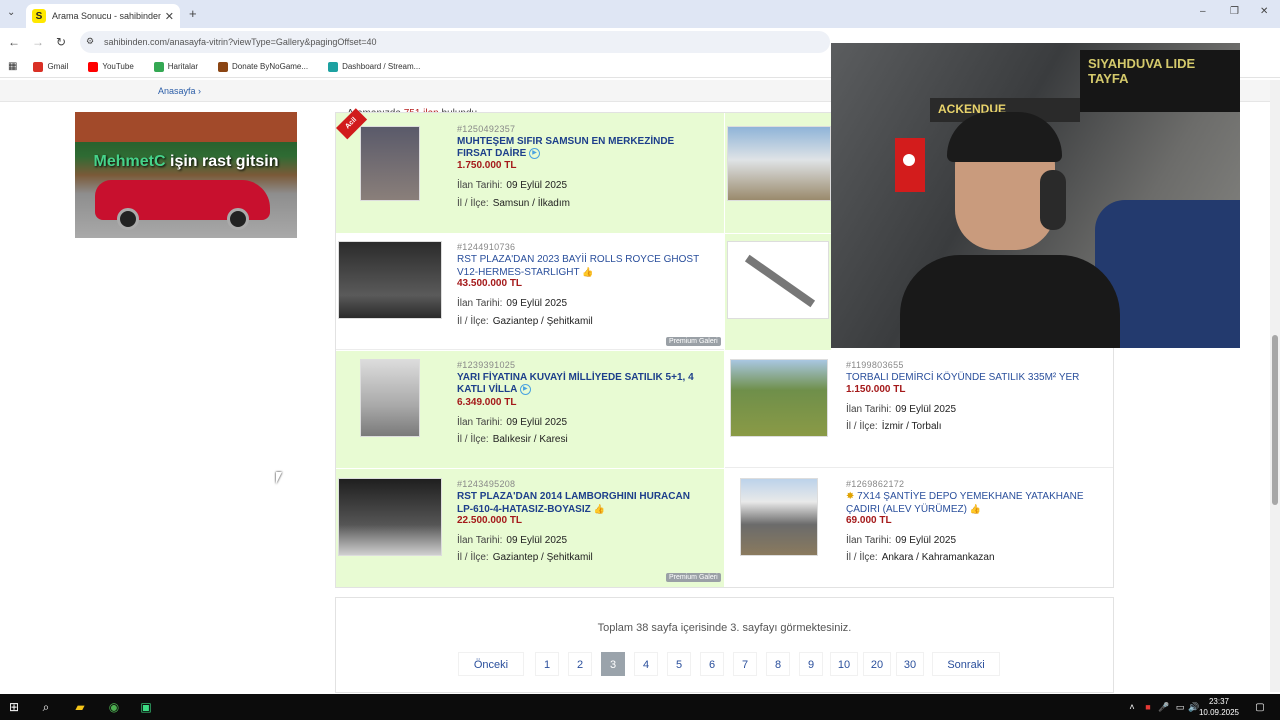  Describe the element at coordinates (14, 707) in the screenshot. I see `start-menu-icon: ⊞` at that location.